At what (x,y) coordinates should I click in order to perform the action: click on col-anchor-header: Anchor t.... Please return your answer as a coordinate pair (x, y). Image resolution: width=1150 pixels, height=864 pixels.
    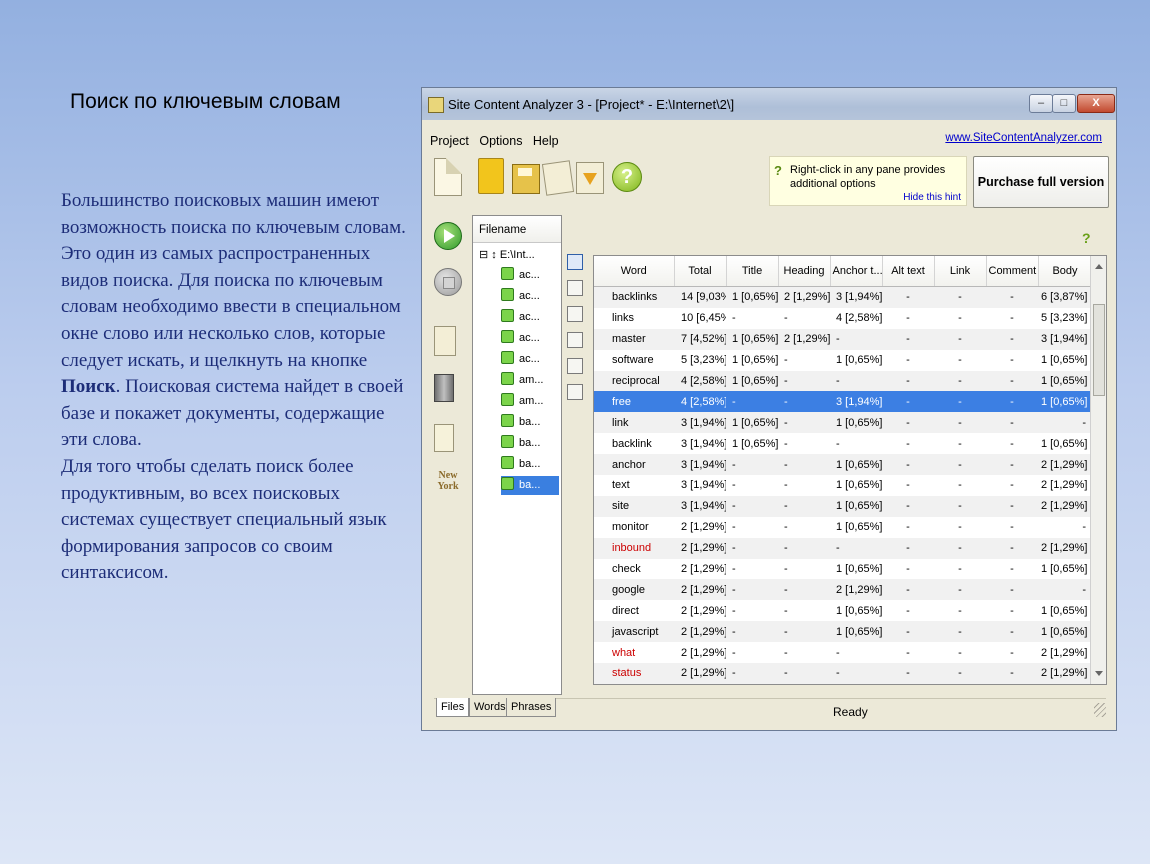
    Looking at the image, I should click on (856, 271).